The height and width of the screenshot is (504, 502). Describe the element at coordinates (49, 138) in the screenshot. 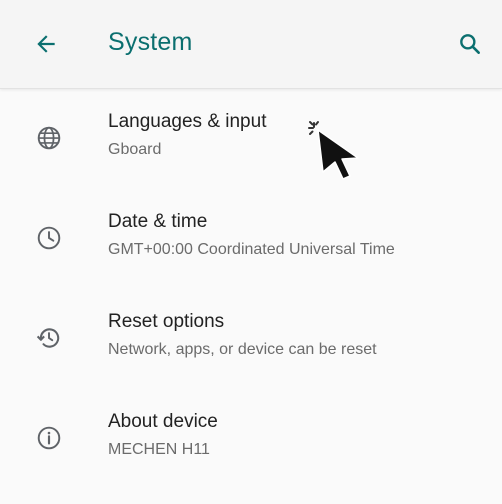

I see `globe-icon` at that location.